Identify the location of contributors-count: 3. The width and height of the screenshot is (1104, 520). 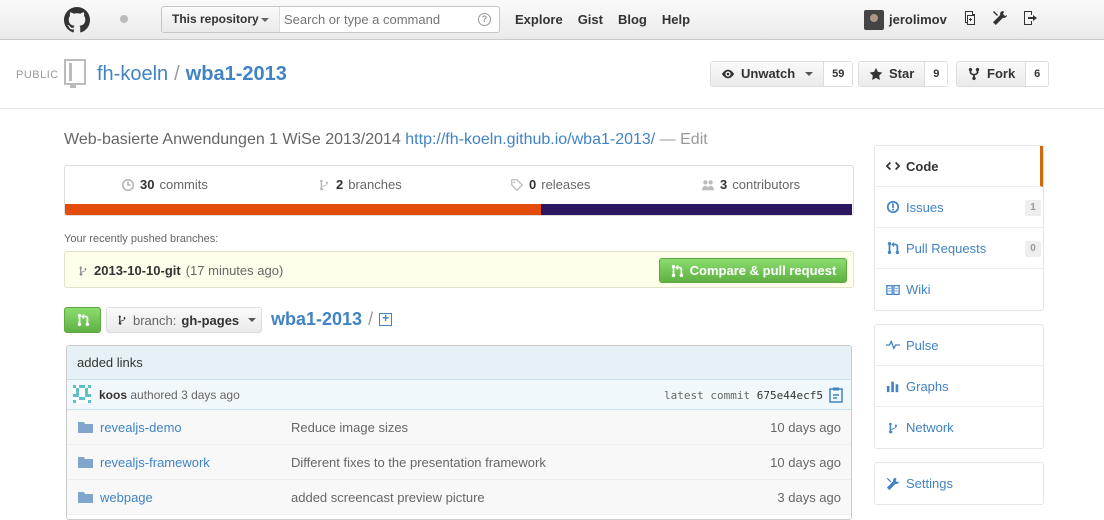
(724, 184).